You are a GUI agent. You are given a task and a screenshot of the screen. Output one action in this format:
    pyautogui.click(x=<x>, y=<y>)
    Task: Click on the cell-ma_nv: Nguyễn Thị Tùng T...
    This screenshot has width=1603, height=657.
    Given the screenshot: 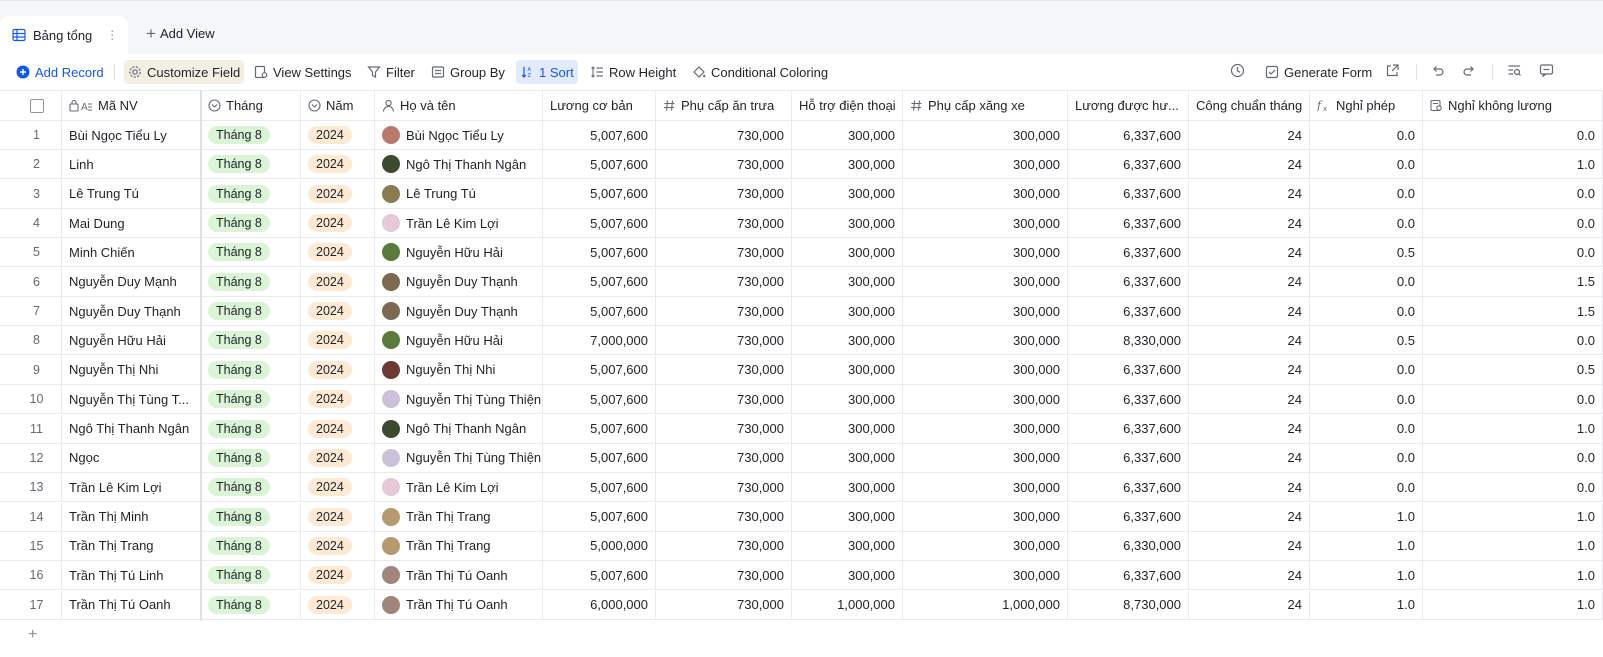 What is the action you would take?
    pyautogui.click(x=131, y=399)
    